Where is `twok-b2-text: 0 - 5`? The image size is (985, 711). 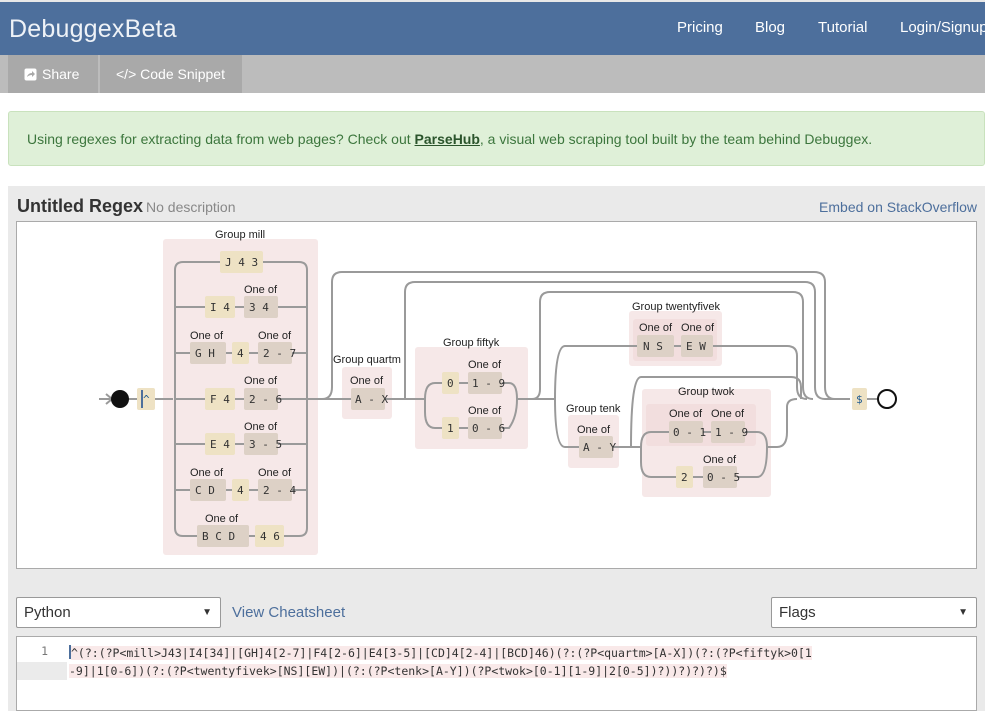 twok-b2-text: 0 - 5 is located at coordinates (723, 477).